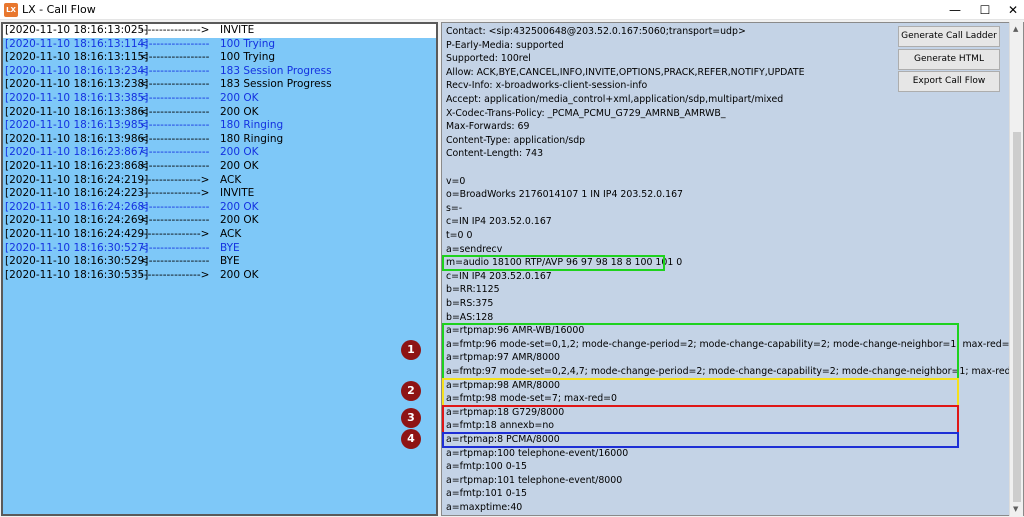 This screenshot has width=1024, height=517. Describe the element at coordinates (949, 36) in the screenshot. I see `generate-call-ladder-button: Generate Call Ladder` at that location.